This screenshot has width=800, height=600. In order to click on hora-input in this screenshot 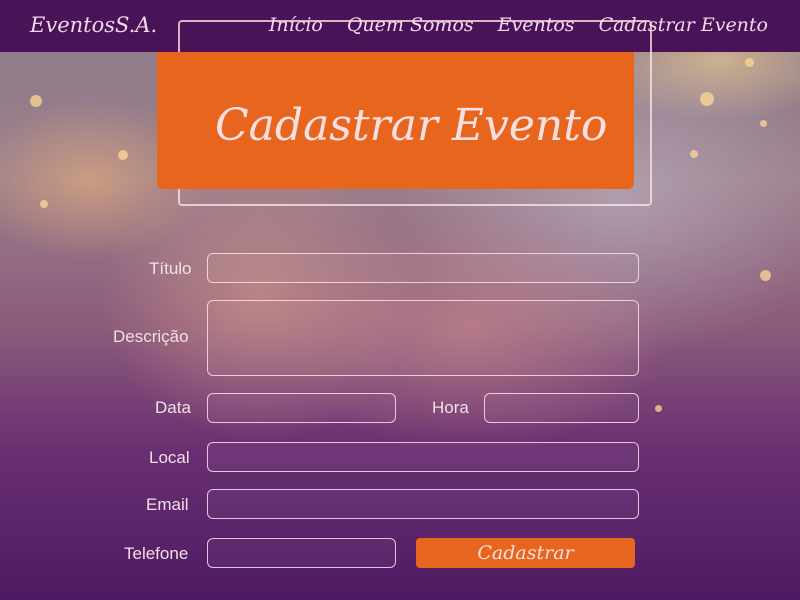, I will do `click(561, 408)`.